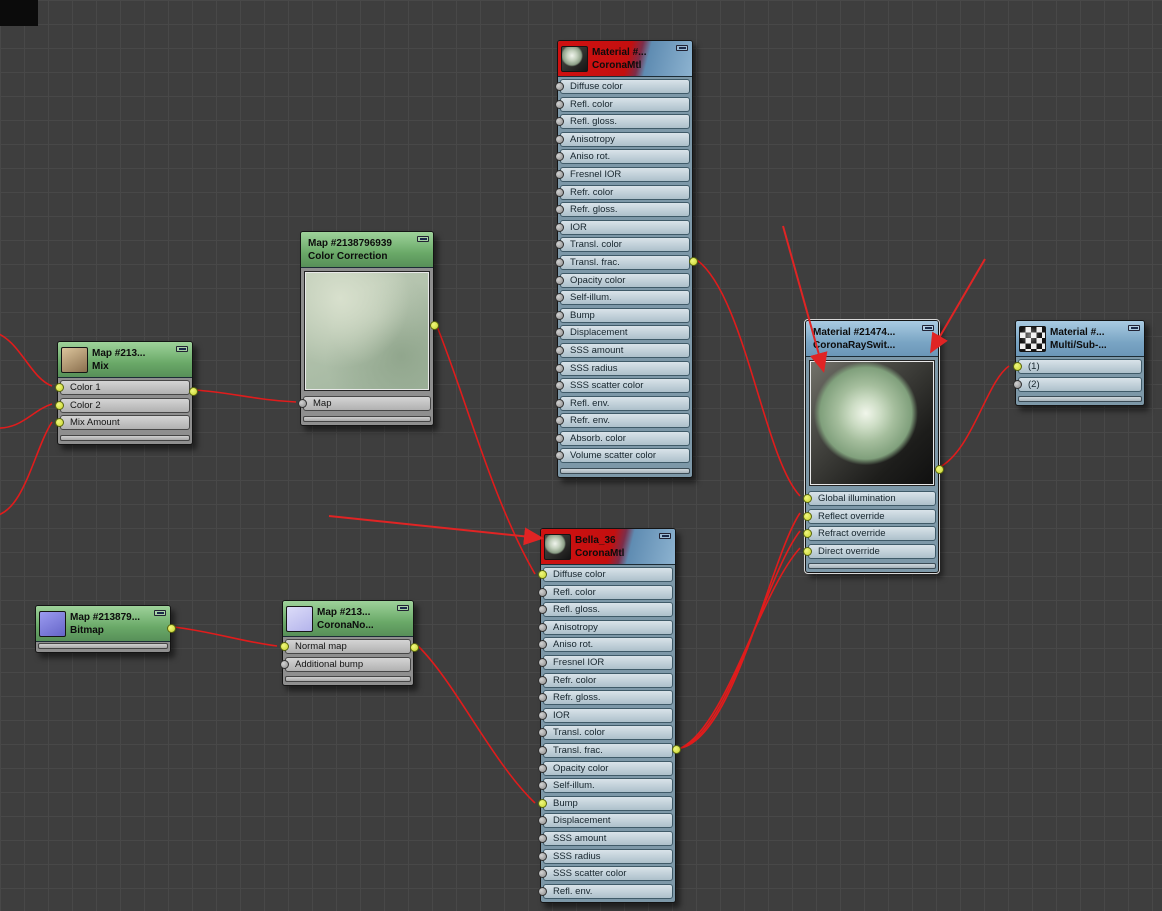 Image resolution: width=1162 pixels, height=911 pixels. I want to click on slot-row: Color 2, so click(122, 405).